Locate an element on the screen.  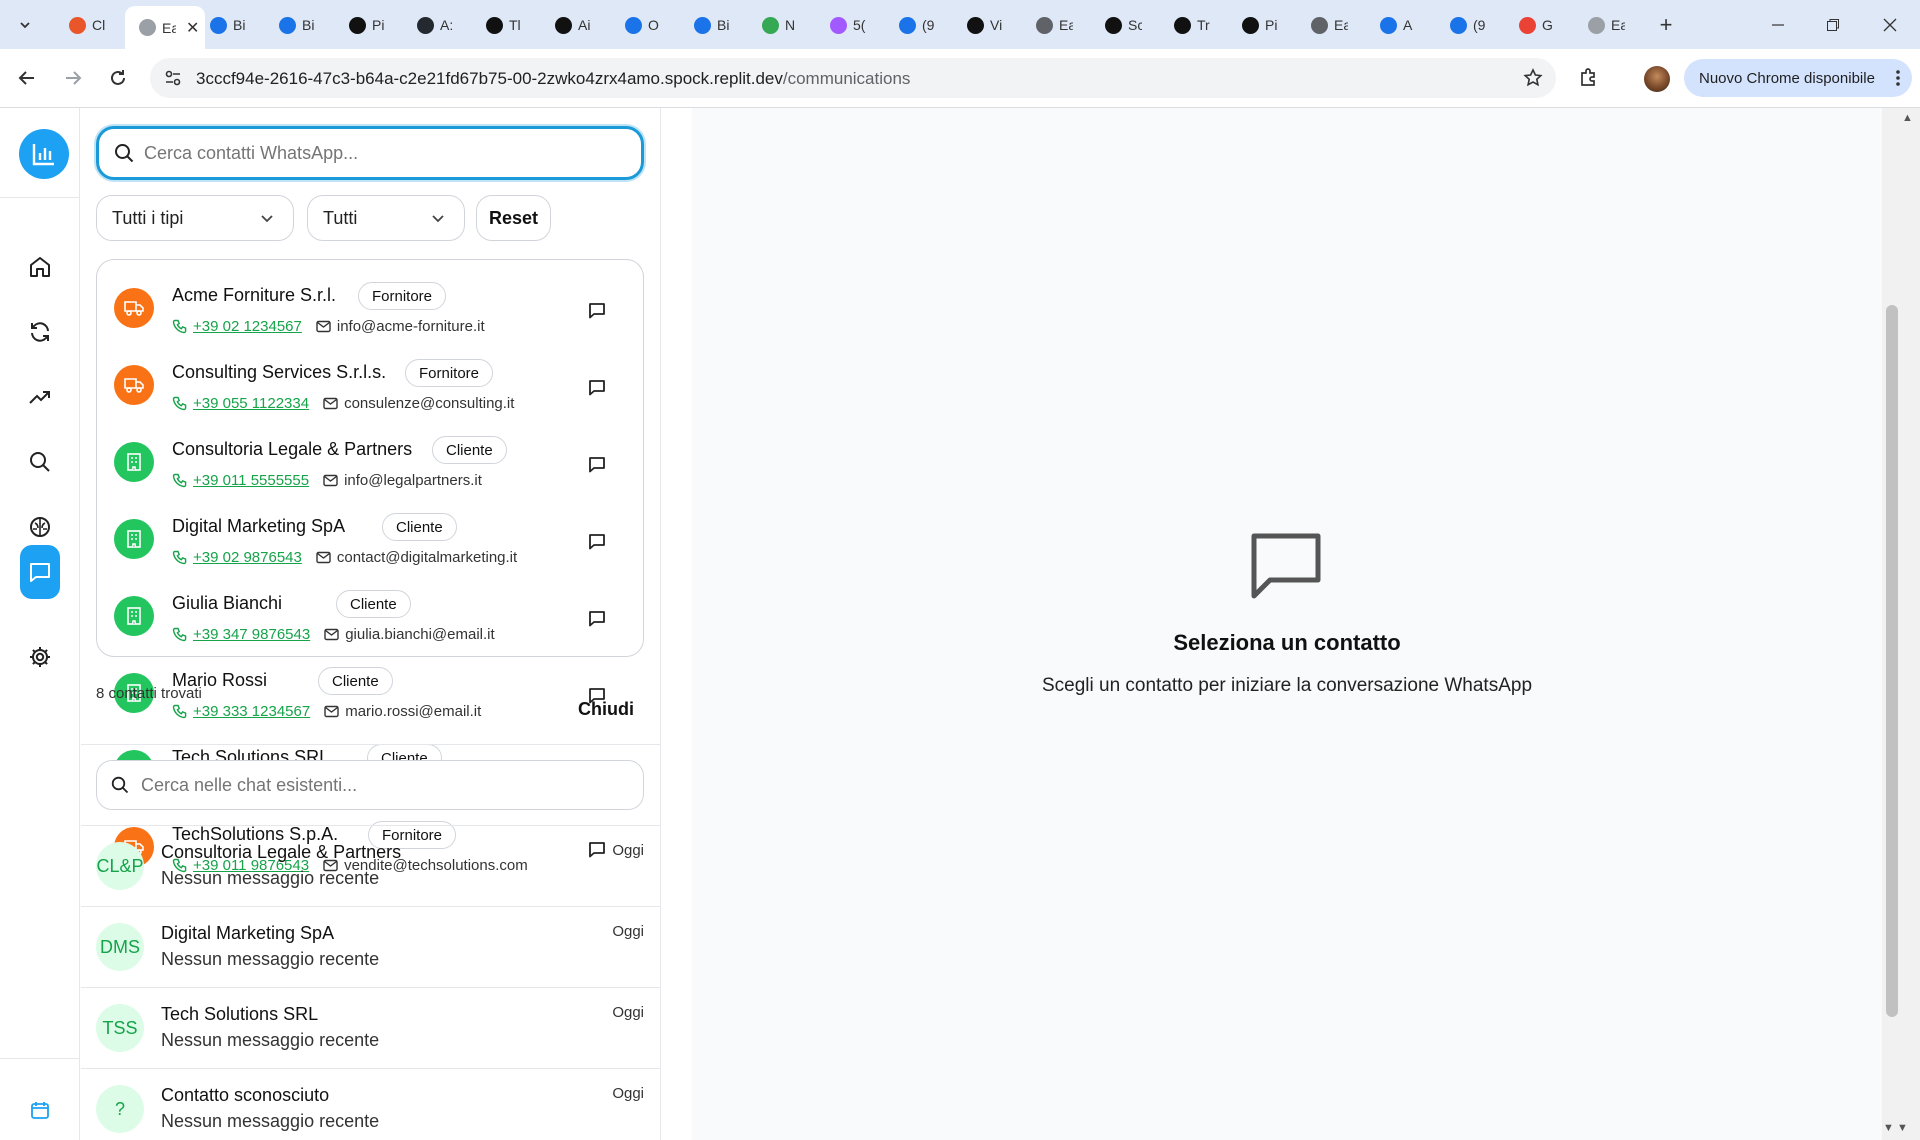
scroll-down-arrow: ▼ ▼ is located at coordinates (1895, 1128).